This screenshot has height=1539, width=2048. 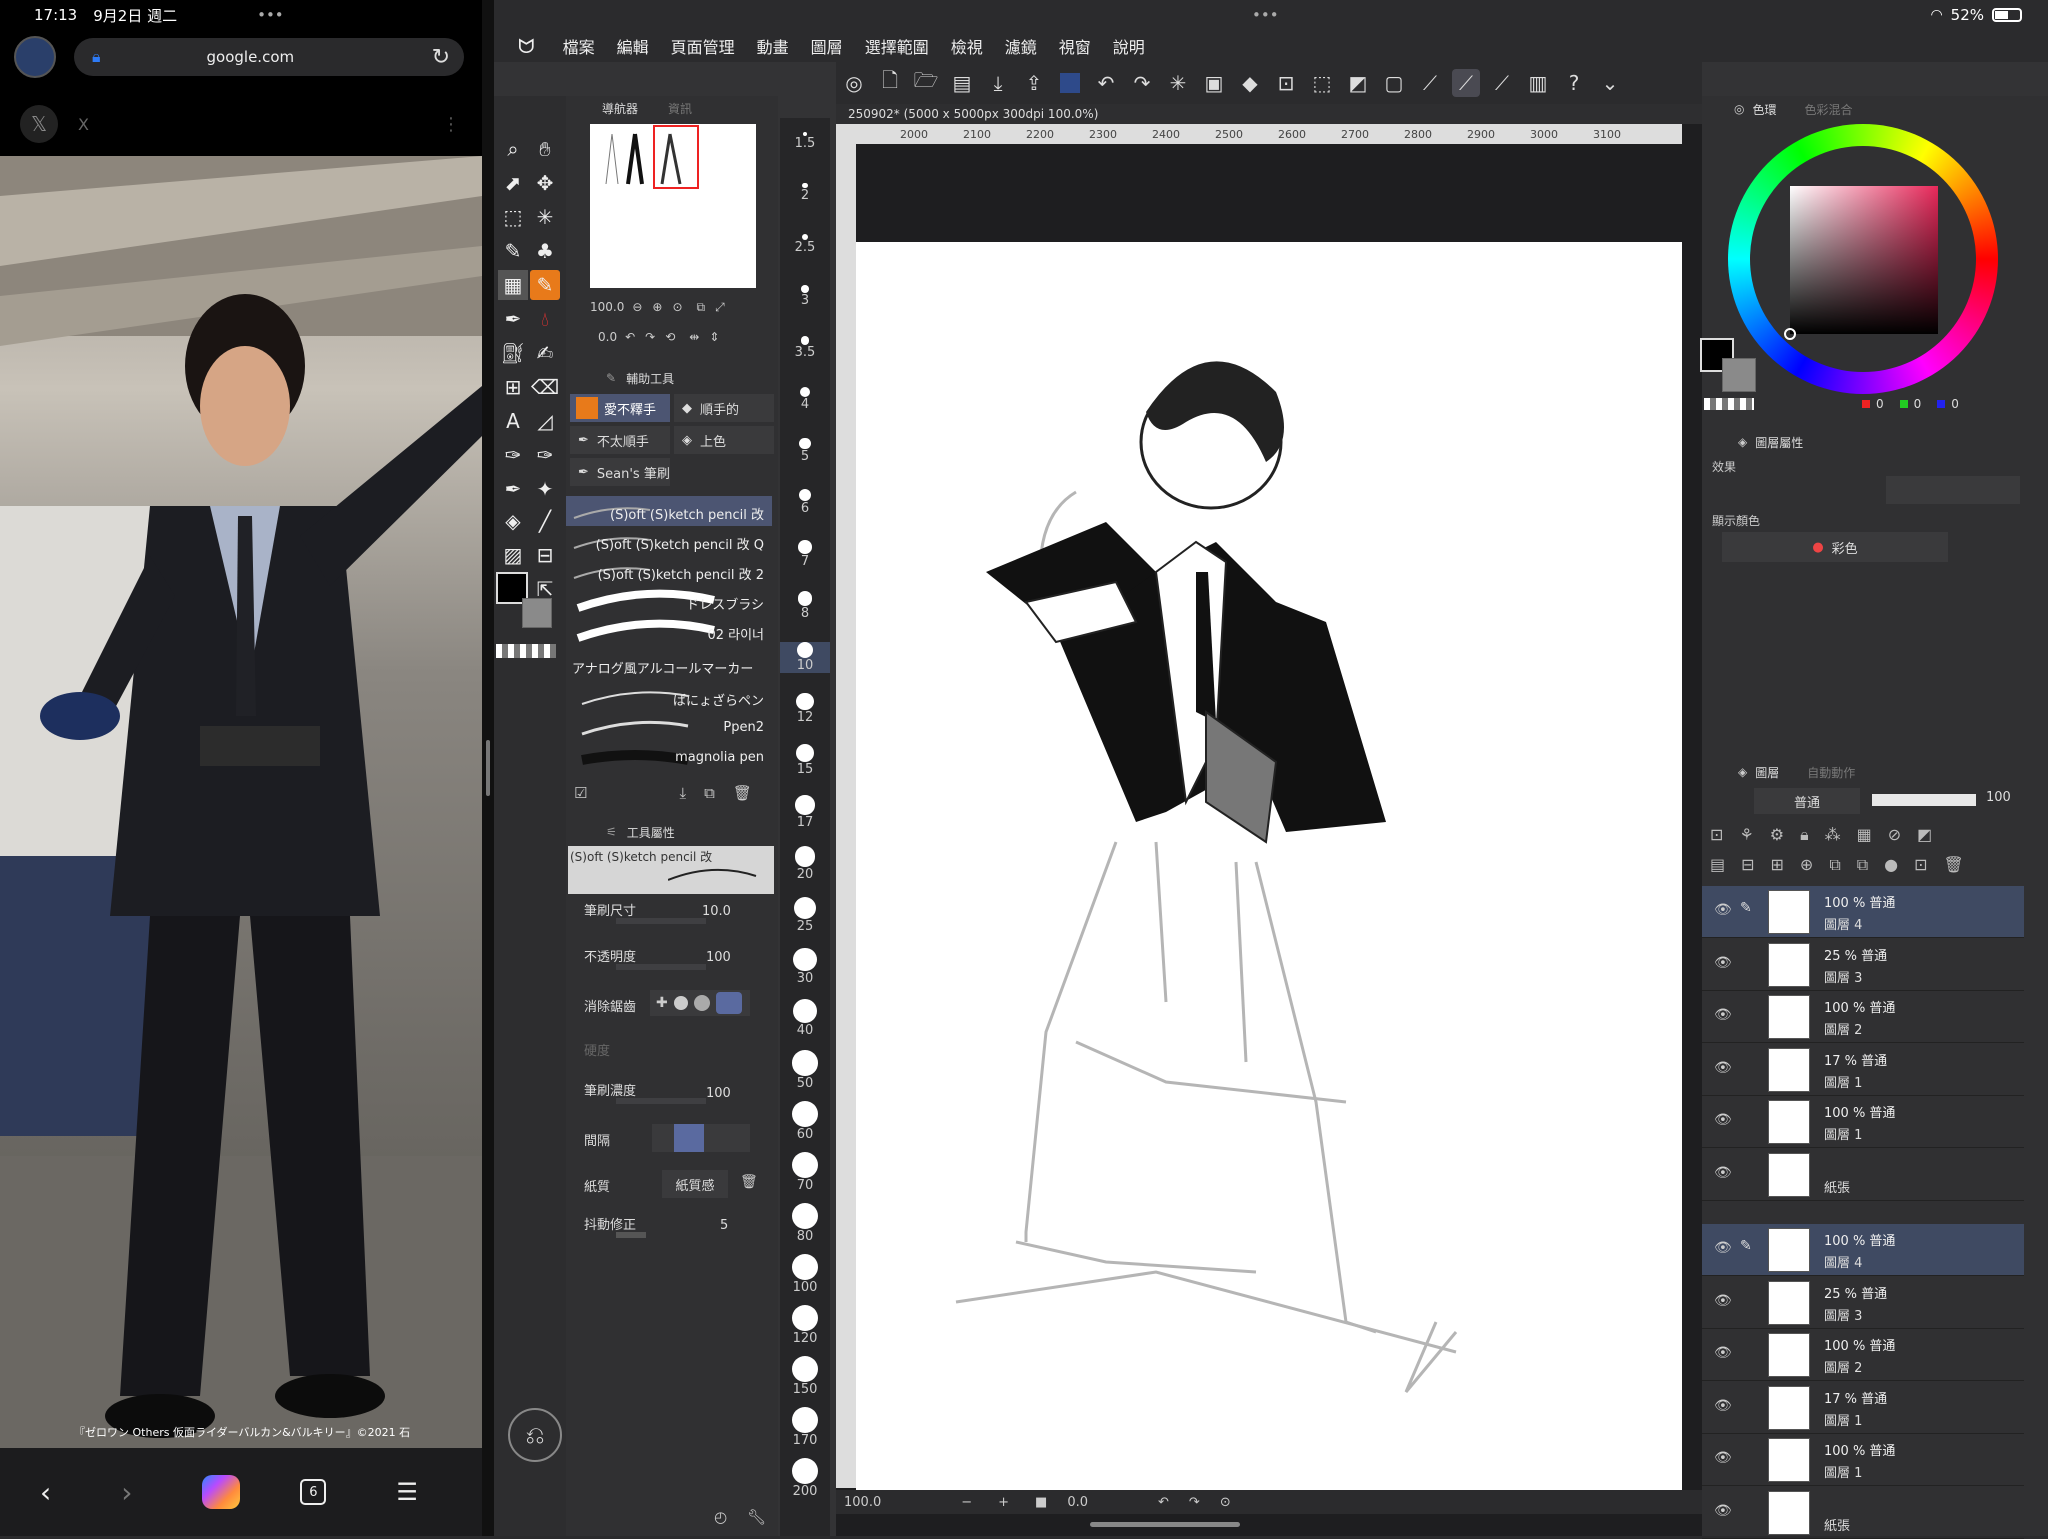 What do you see at coordinates (545, 521) in the screenshot?
I see `line-tool-icon: ╱` at bounding box center [545, 521].